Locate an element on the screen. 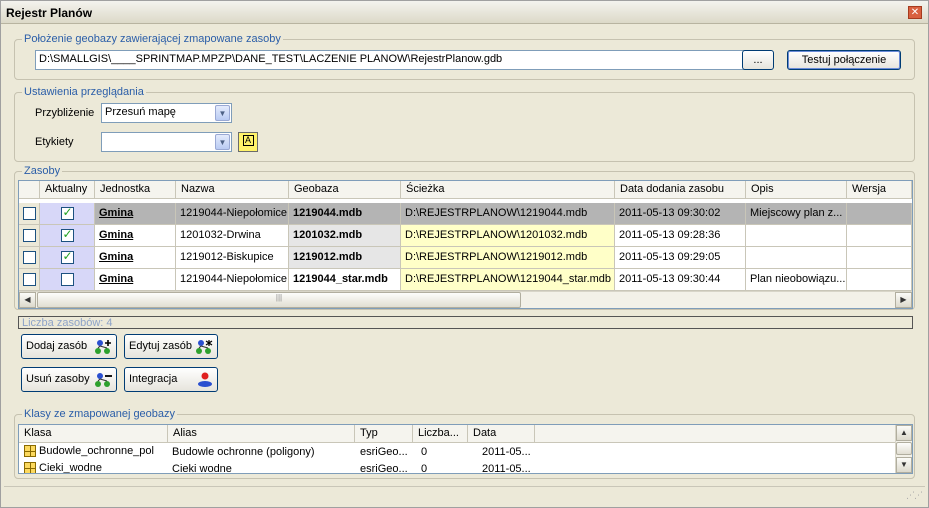  test-connection-button: Testuj połączenie is located at coordinates (844, 60).